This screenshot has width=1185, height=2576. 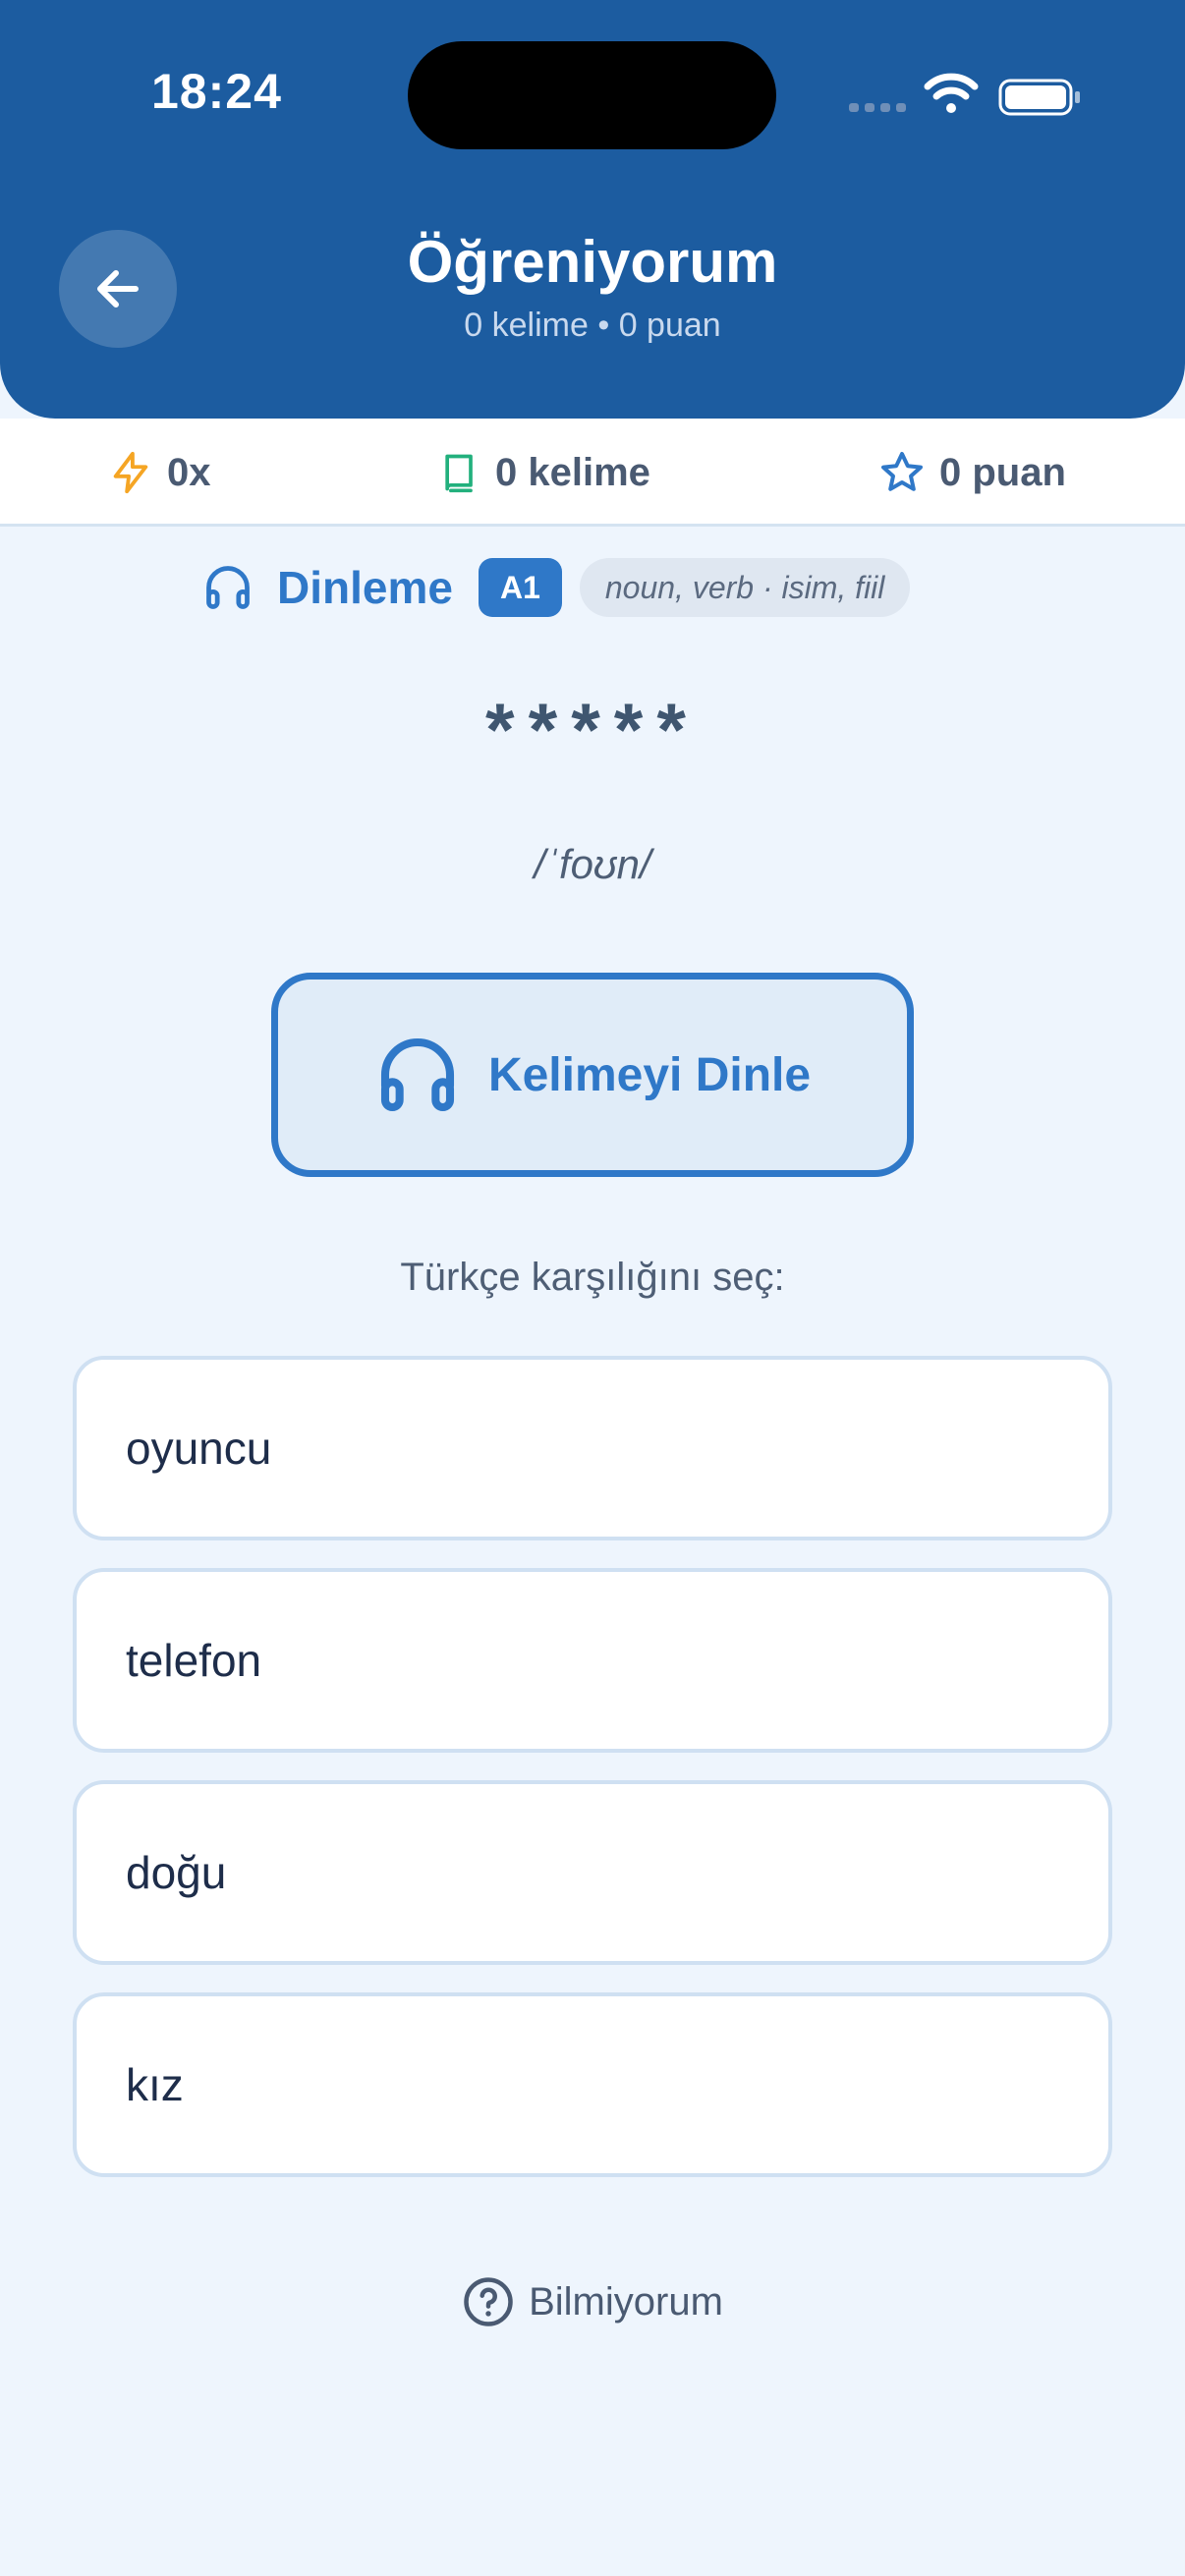 What do you see at coordinates (1039, 97) in the screenshot?
I see `battery-icon` at bounding box center [1039, 97].